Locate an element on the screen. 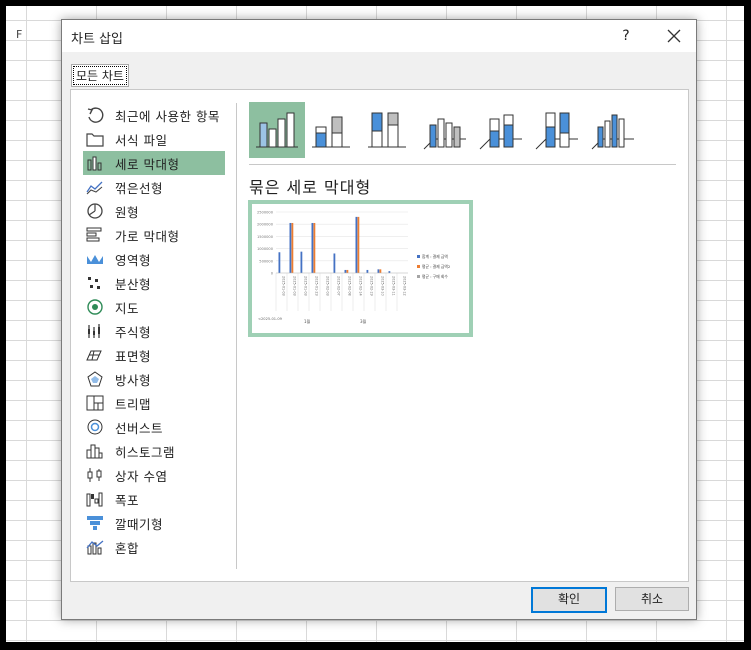 Image resolution: width=751 pixels, height=650 pixels. x-tick-label: 2025-01-23 is located at coordinates (317, 286).